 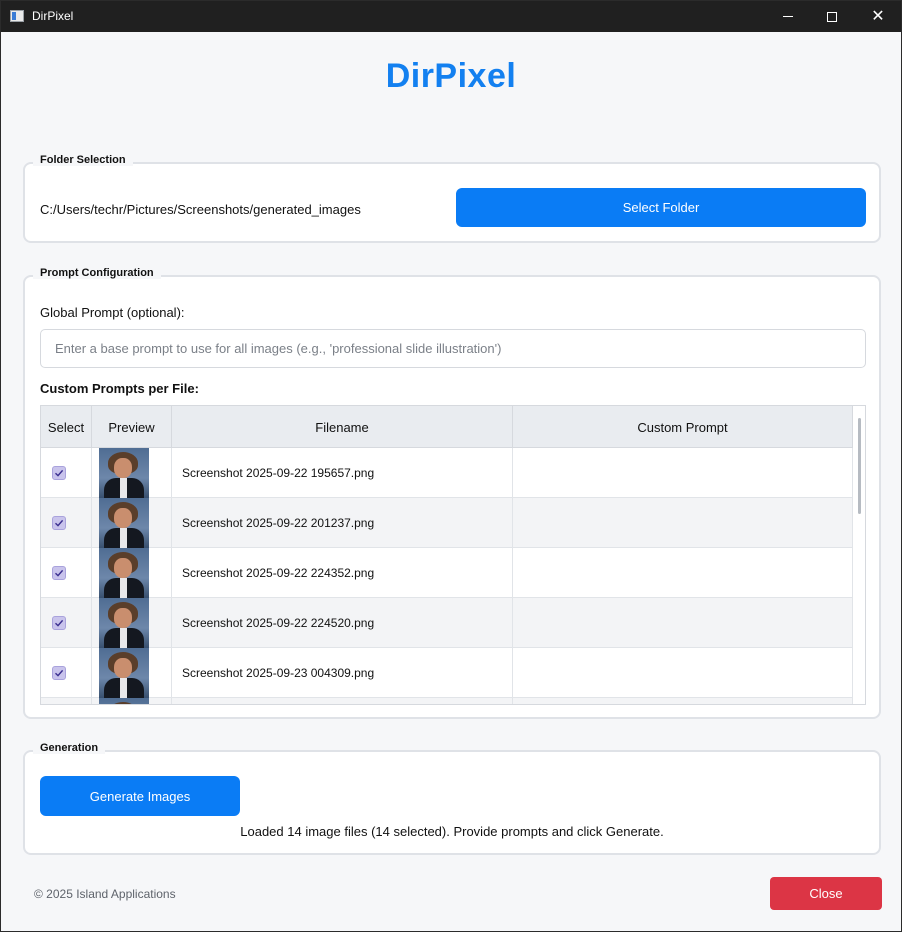 I want to click on prompt-configuration-legend: Prompt Configuration, so click(x=97, y=273).